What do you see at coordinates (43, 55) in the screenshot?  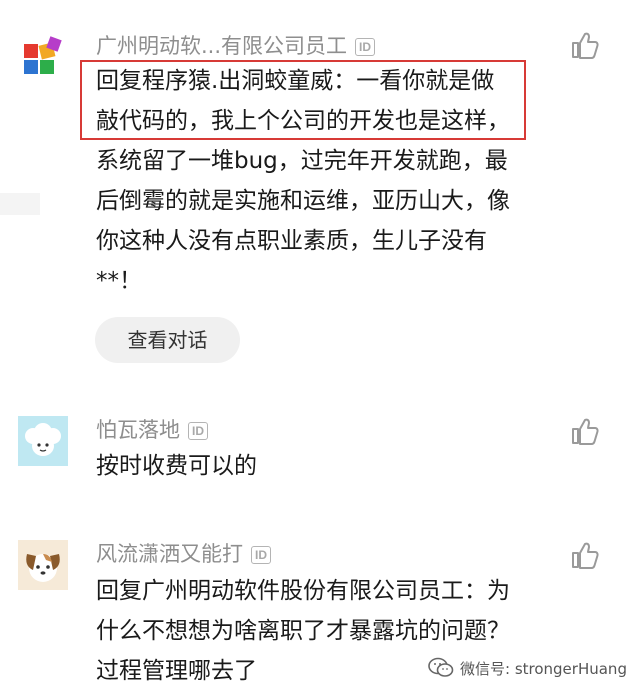 I see `avatar-logo-icon` at bounding box center [43, 55].